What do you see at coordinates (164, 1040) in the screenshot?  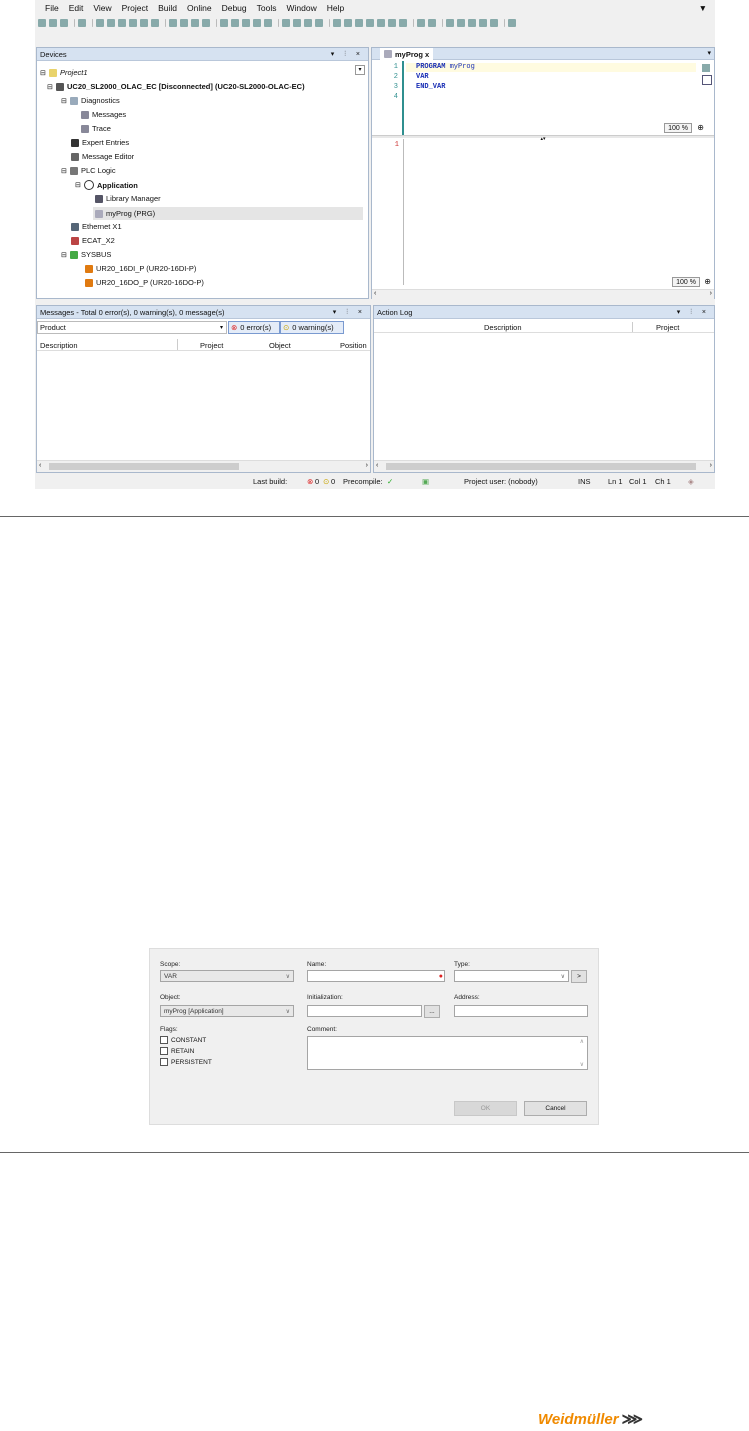 I see `constant-checkbox` at bounding box center [164, 1040].